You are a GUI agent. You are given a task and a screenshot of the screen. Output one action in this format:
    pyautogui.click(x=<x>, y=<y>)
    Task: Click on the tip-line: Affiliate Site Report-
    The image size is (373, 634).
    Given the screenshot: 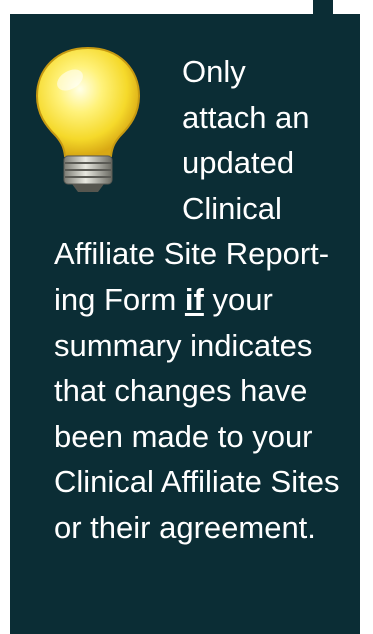 What is the action you would take?
    pyautogui.click(x=192, y=254)
    